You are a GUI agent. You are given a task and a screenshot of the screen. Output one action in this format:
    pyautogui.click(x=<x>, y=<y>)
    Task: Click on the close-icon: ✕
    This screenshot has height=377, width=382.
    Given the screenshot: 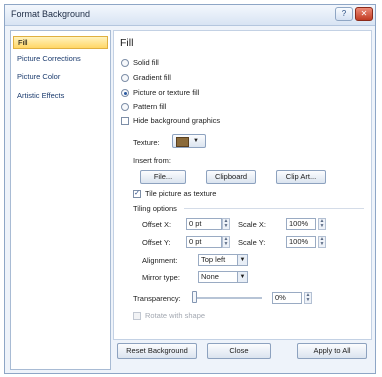 What is the action you would take?
    pyautogui.click(x=364, y=14)
    